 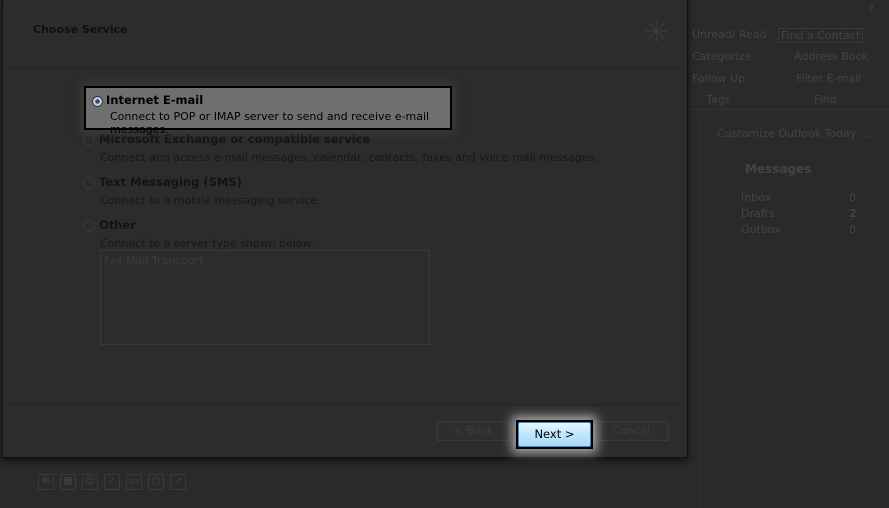 What do you see at coordinates (207, 243) in the screenshot?
I see `option-desc: Connect to a server type shown below.` at bounding box center [207, 243].